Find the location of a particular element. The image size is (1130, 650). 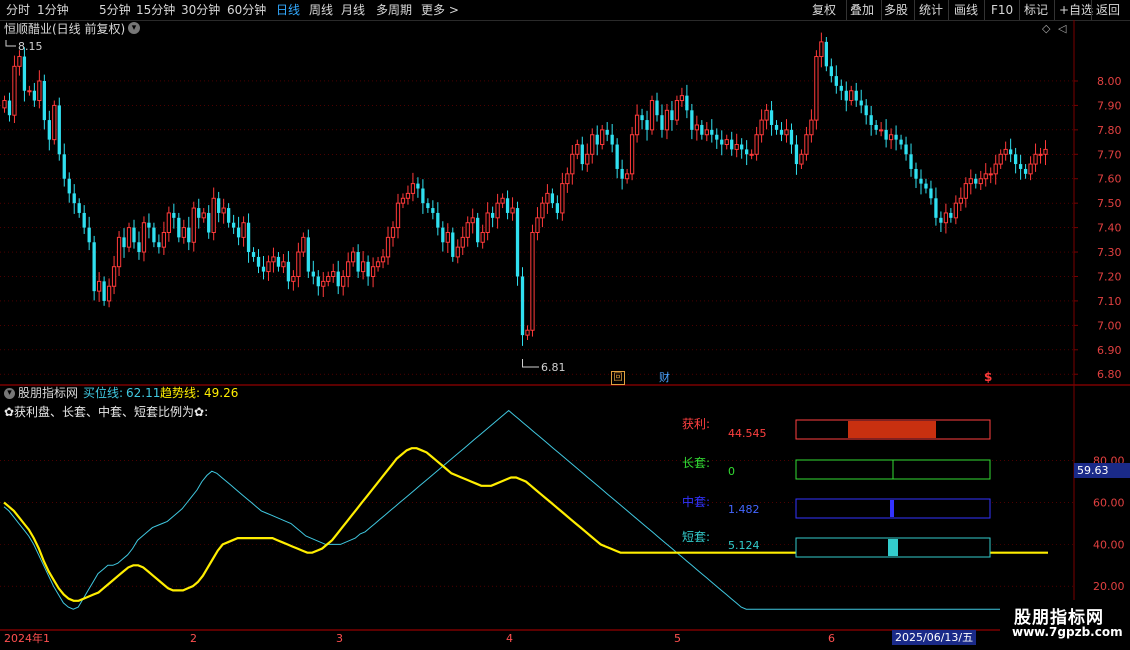

price-axis-tick-label: 6.90 is located at coordinates (1109, 350).